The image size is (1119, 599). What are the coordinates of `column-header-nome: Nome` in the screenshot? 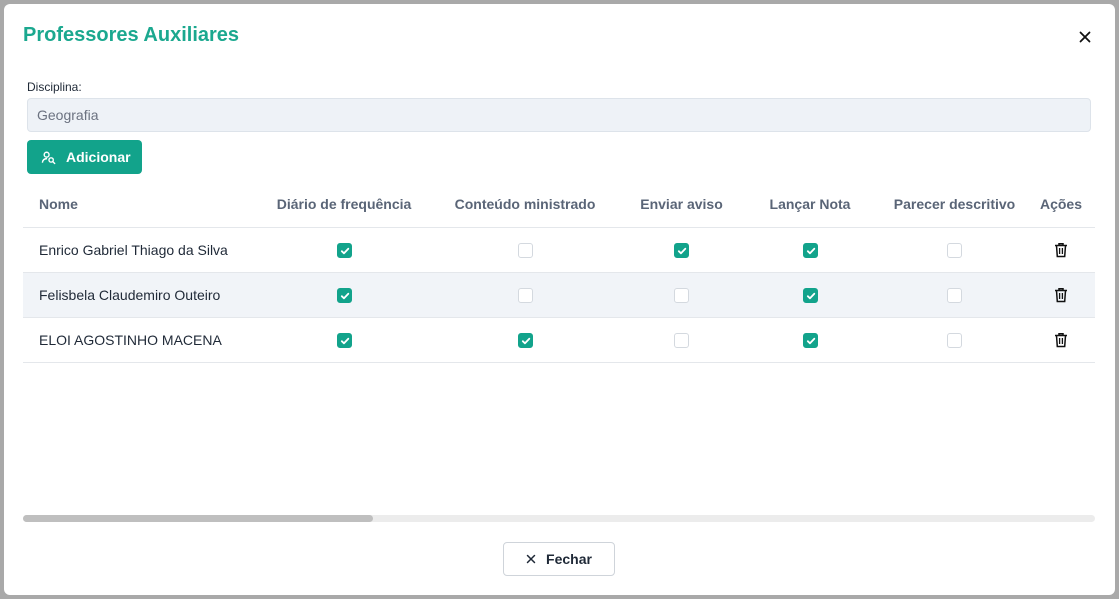 It's located at (143, 205).